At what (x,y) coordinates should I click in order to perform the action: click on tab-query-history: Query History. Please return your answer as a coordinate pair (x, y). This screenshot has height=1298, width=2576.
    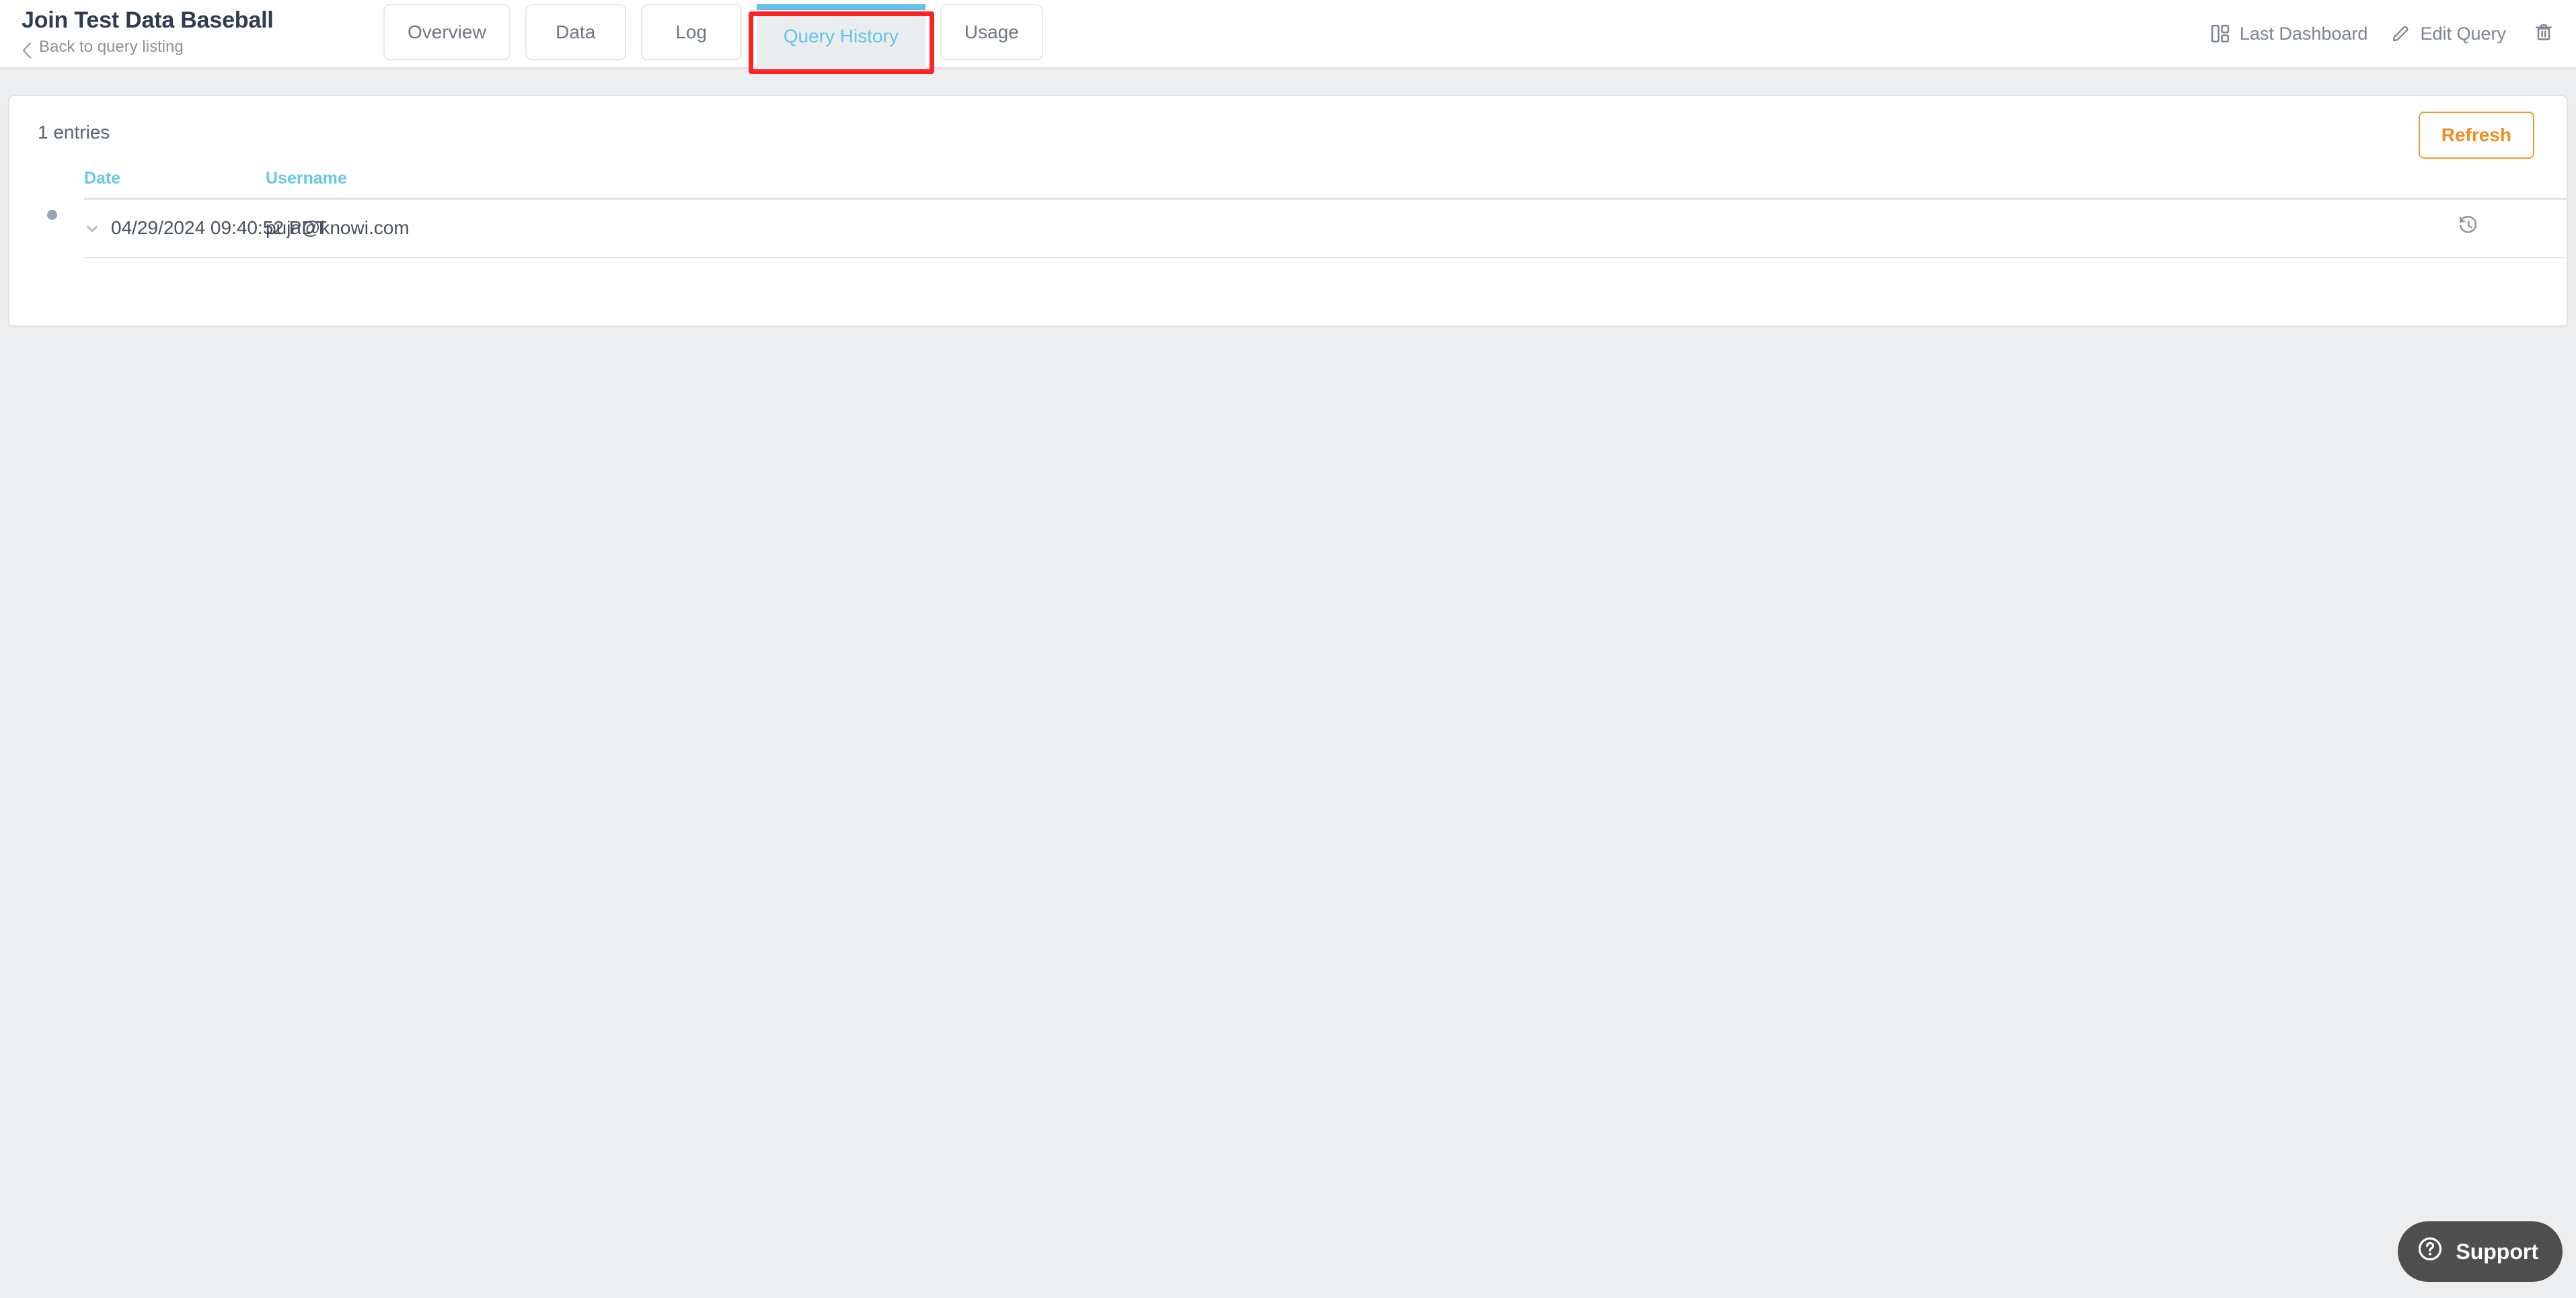
    Looking at the image, I should click on (840, 36).